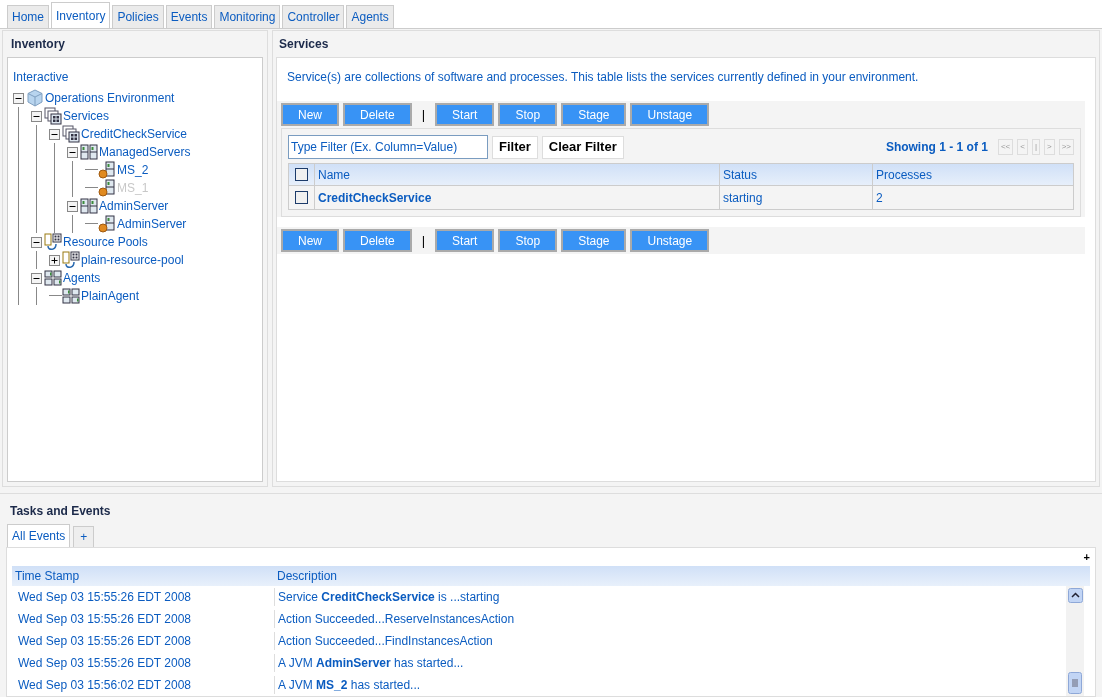 The width and height of the screenshot is (1102, 697). I want to click on scroll-up-icon, so click(1075, 595).